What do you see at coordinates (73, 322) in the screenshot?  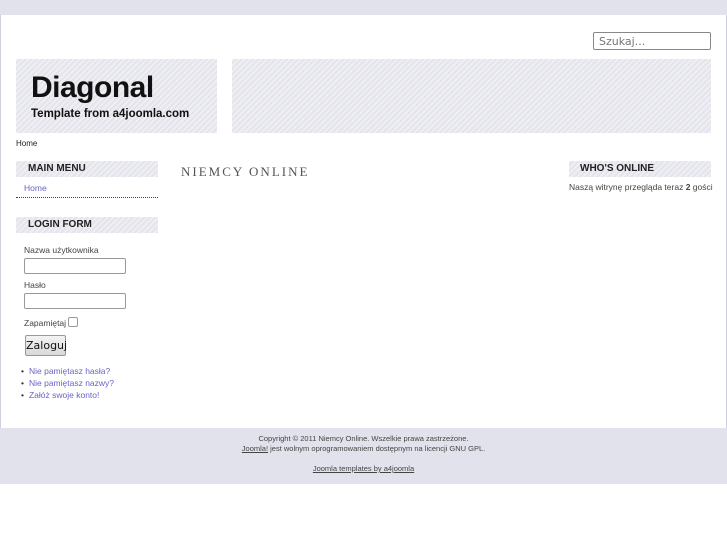 I see `remember-checkbox` at bounding box center [73, 322].